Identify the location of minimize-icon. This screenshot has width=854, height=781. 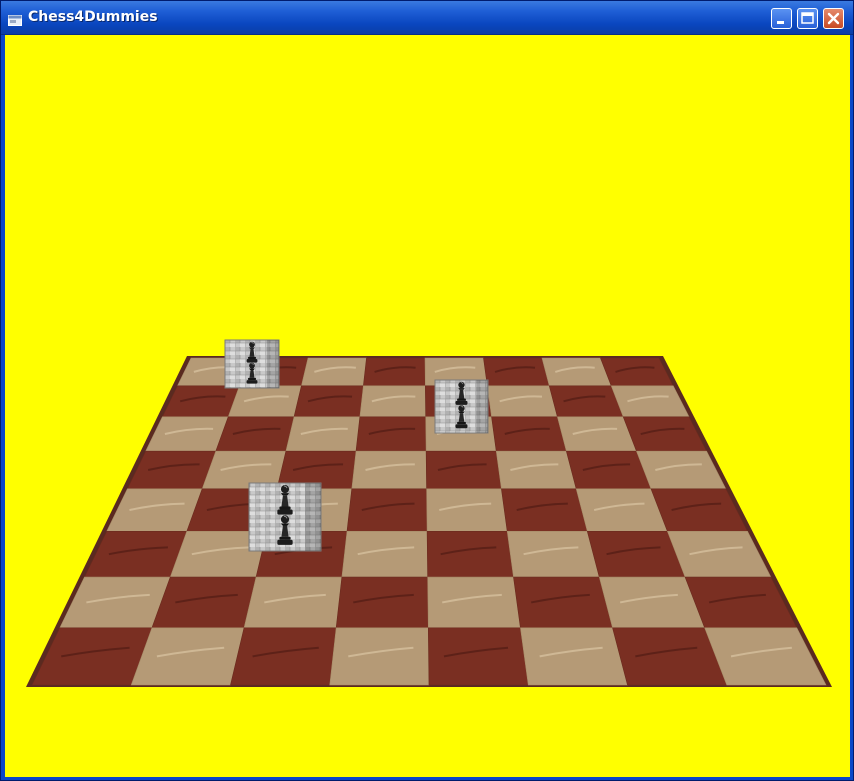
(780, 22).